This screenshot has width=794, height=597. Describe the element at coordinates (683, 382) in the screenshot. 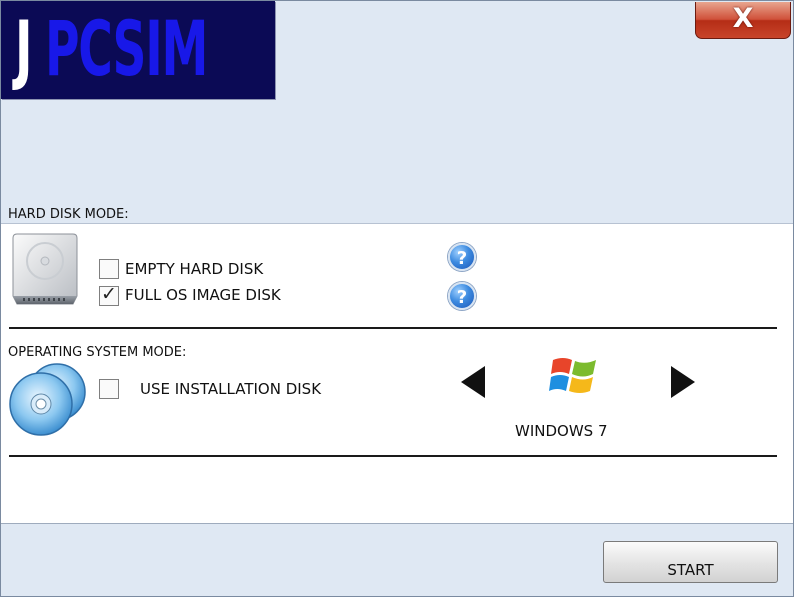

I see `arrow-right-icon` at that location.